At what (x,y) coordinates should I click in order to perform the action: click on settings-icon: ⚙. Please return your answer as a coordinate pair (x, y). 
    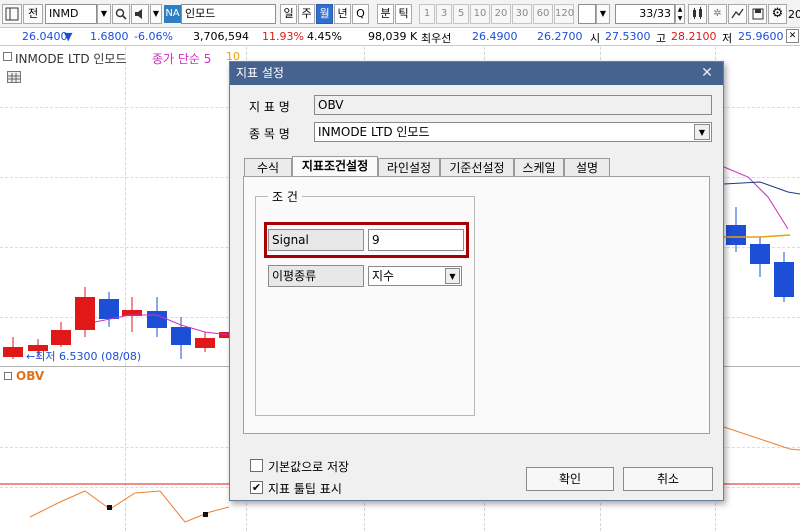
    Looking at the image, I should click on (777, 14).